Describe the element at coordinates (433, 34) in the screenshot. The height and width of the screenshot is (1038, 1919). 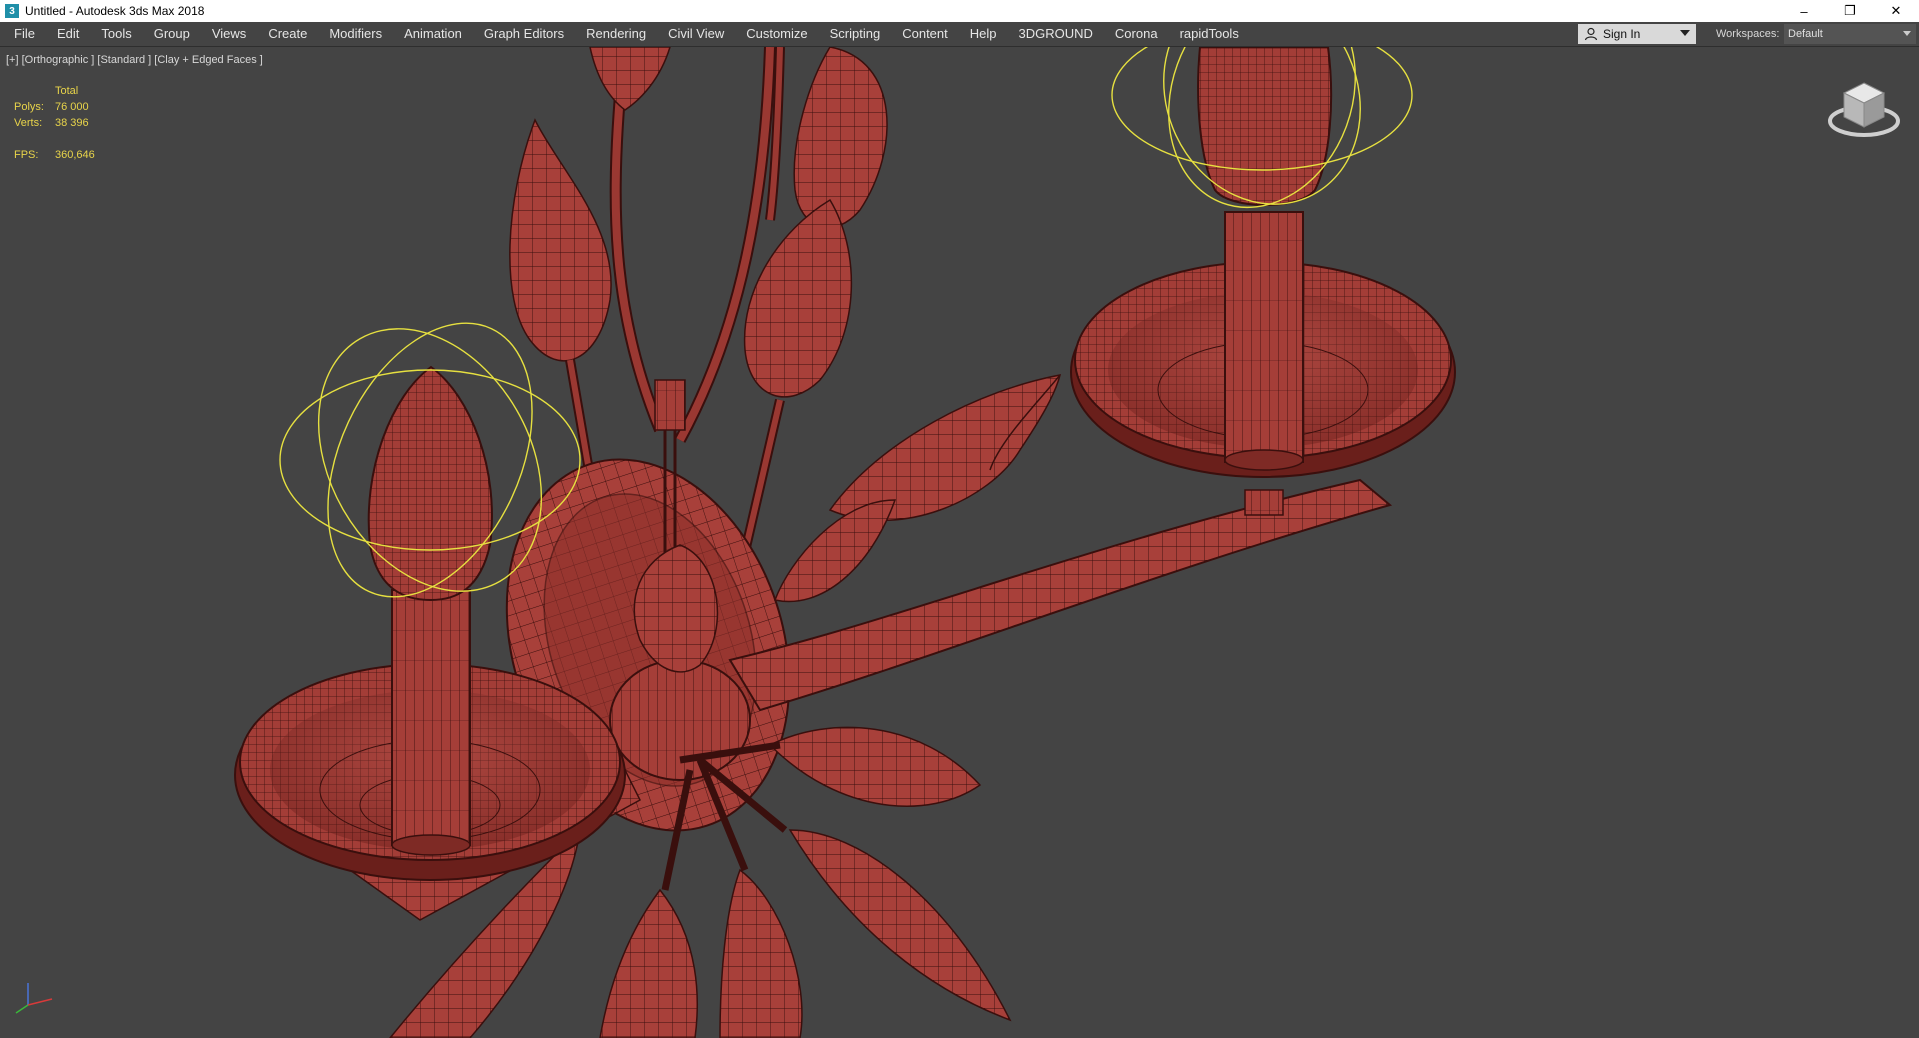
I see `menu-animation: Animation` at that location.